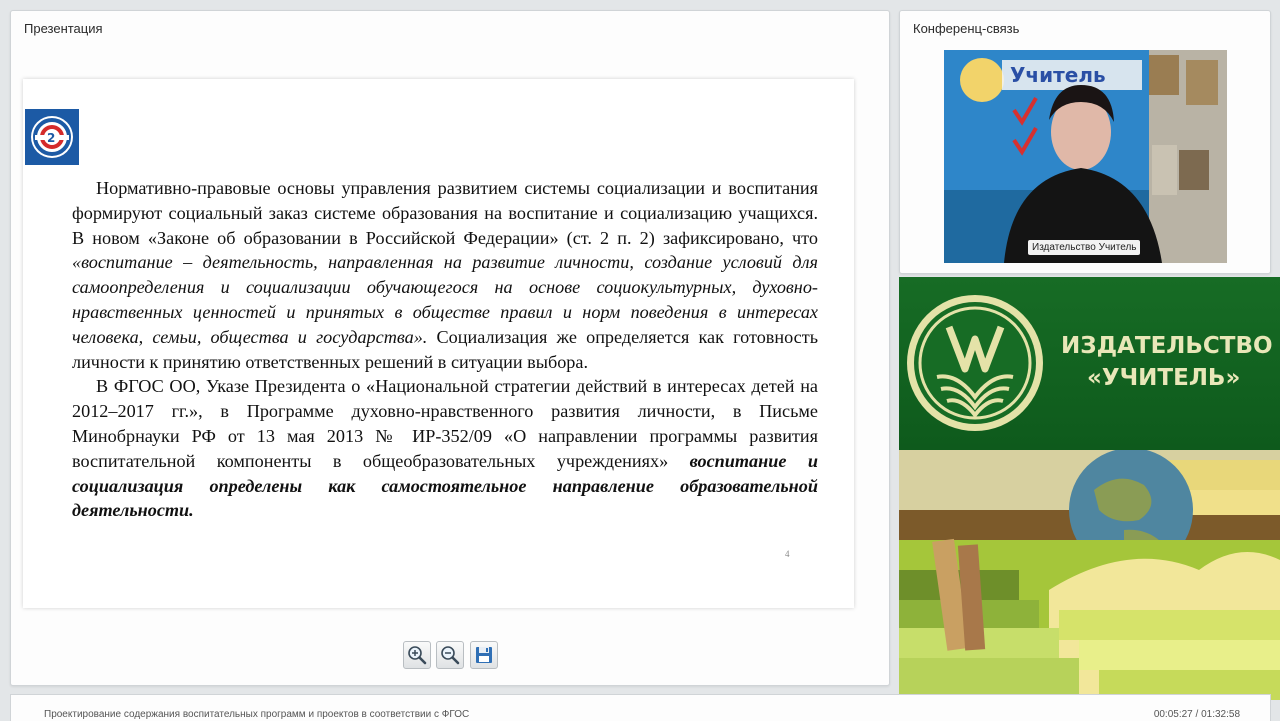 This screenshot has height=721, width=1280. I want to click on zoom-out-button, so click(450, 655).